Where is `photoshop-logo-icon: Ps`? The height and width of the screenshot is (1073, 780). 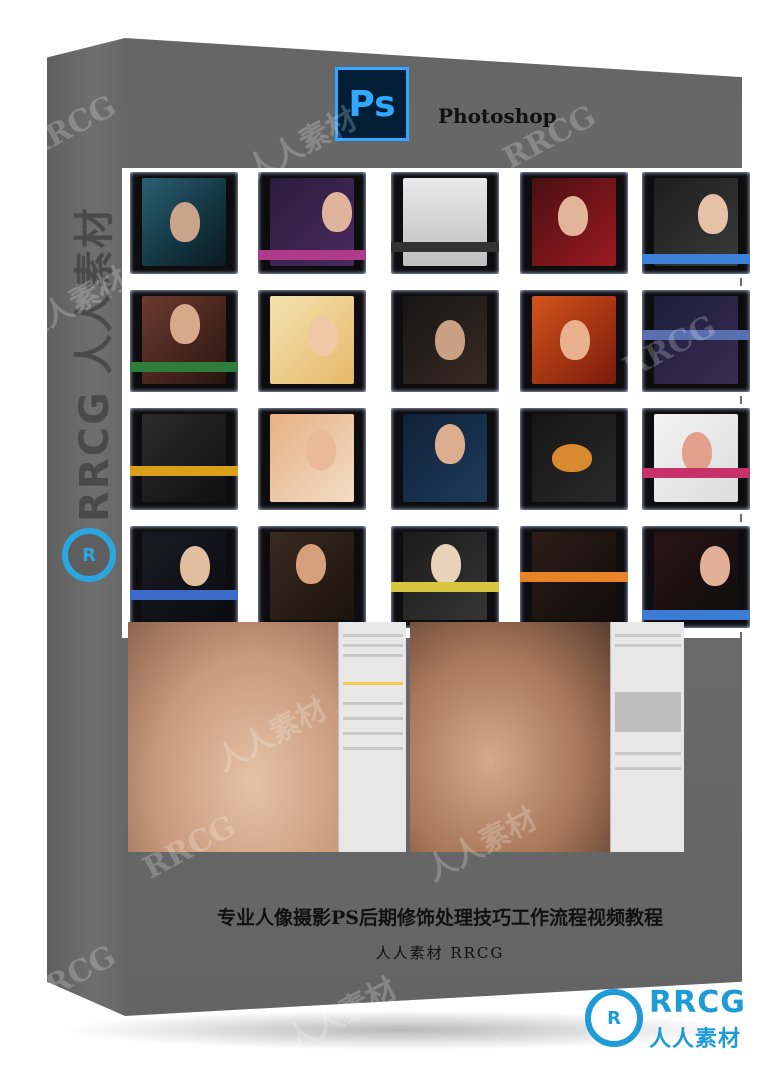 photoshop-logo-icon: Ps is located at coordinates (372, 104).